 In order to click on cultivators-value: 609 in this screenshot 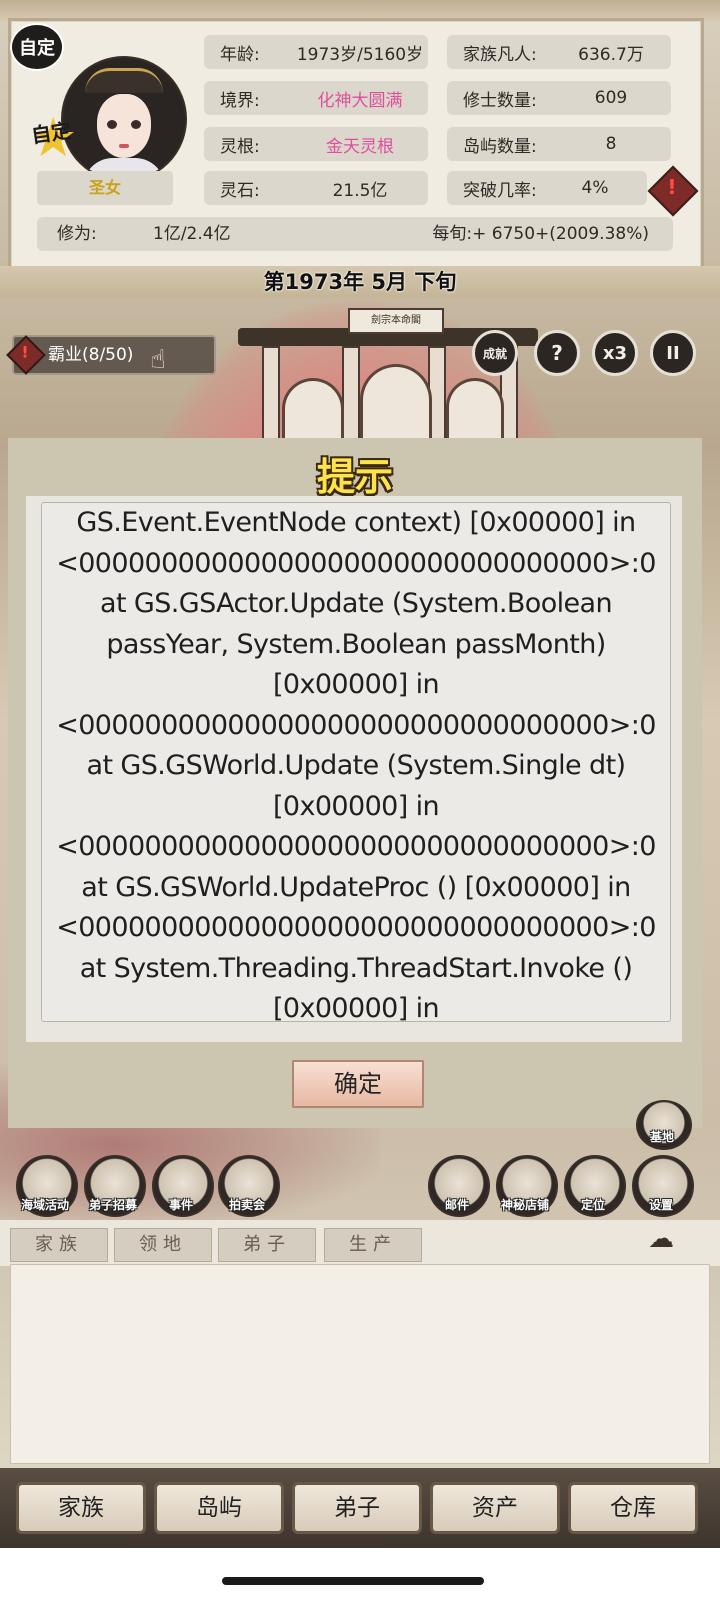, I will do `click(611, 98)`.